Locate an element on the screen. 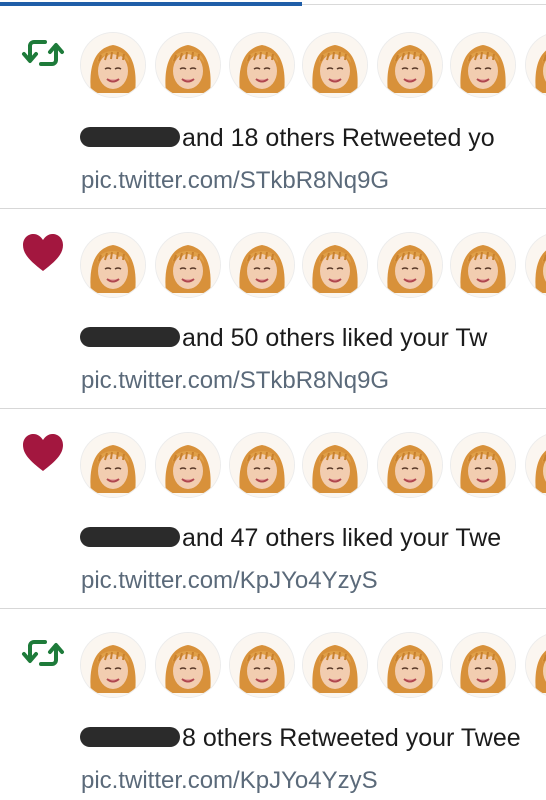  summary-text: and 50 others liked your Tw is located at coordinates (335, 338).